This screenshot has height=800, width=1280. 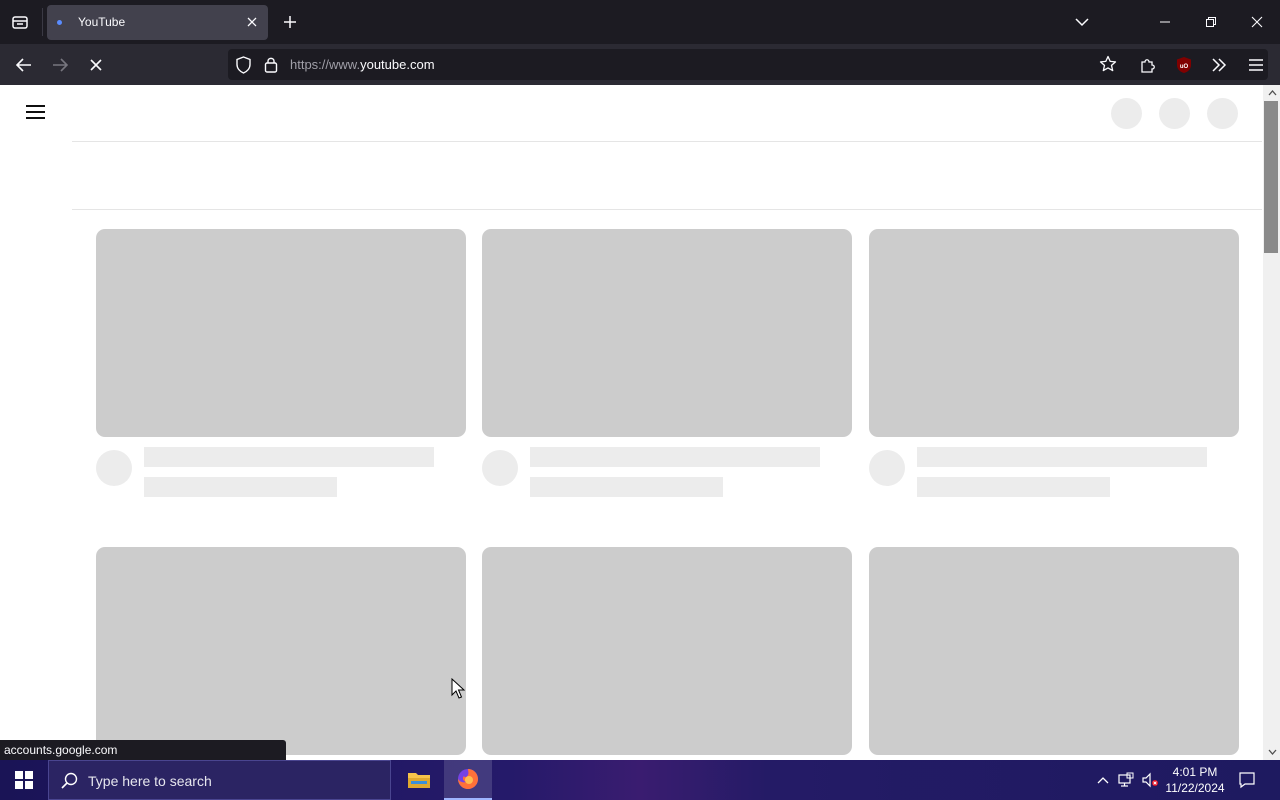 What do you see at coordinates (419, 780) in the screenshot?
I see `file-explorer-icon` at bounding box center [419, 780].